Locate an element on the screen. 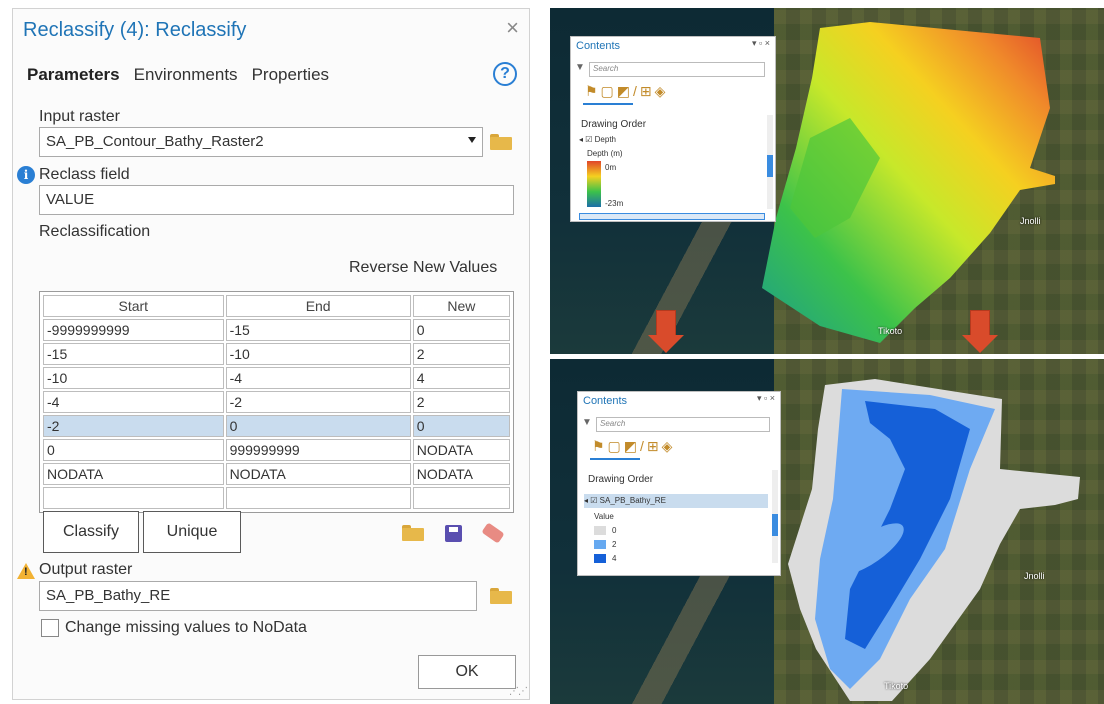 This screenshot has width=1104, height=704. legend-min: -23m is located at coordinates (614, 203).